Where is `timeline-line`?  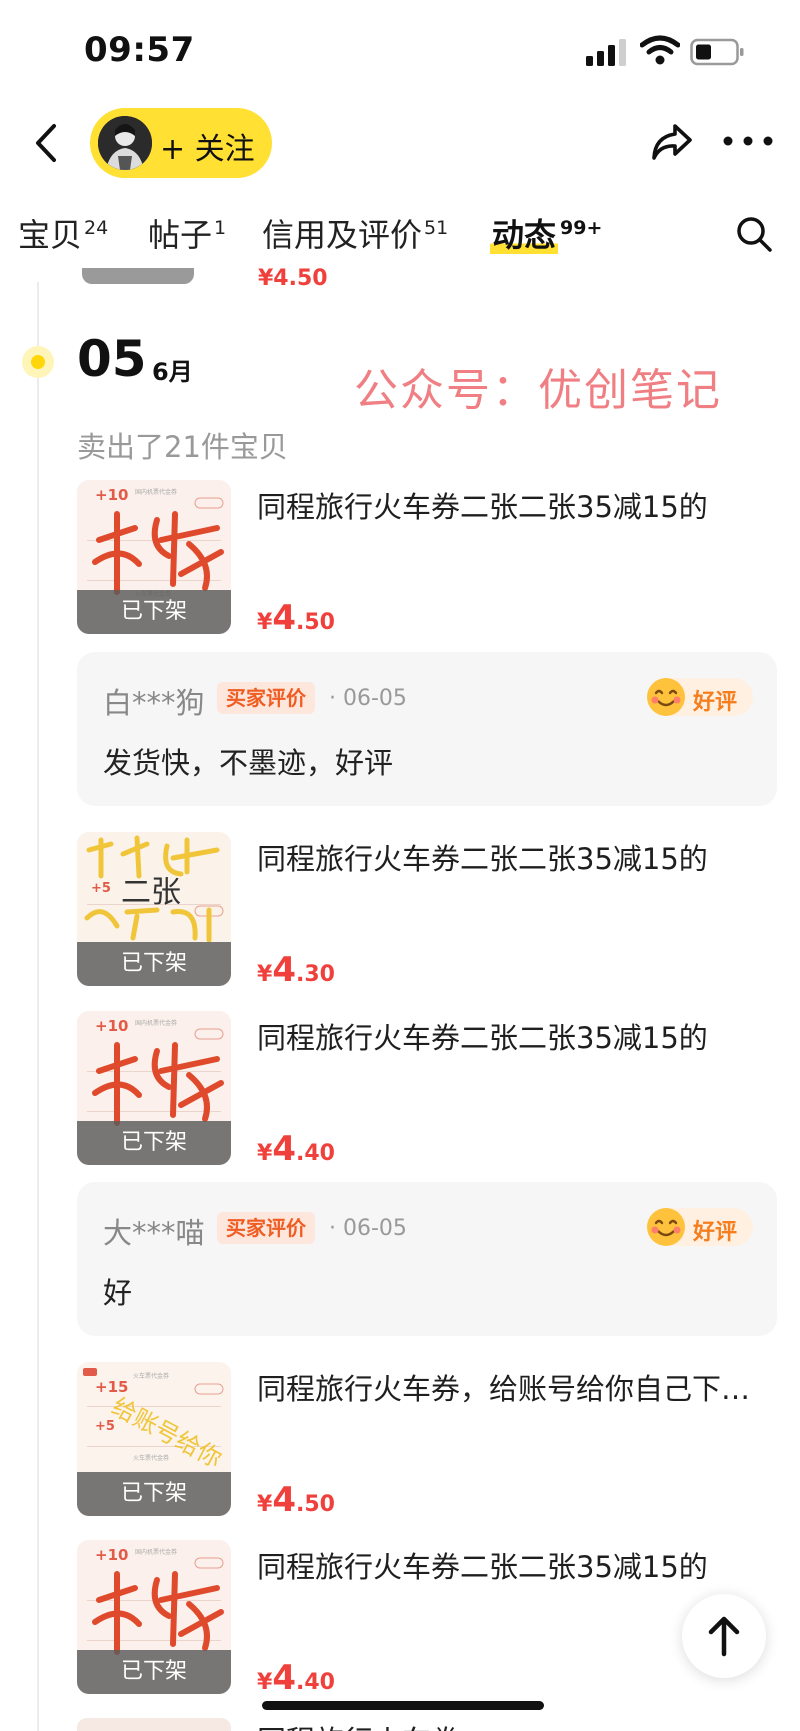 timeline-line is located at coordinates (38, 1006).